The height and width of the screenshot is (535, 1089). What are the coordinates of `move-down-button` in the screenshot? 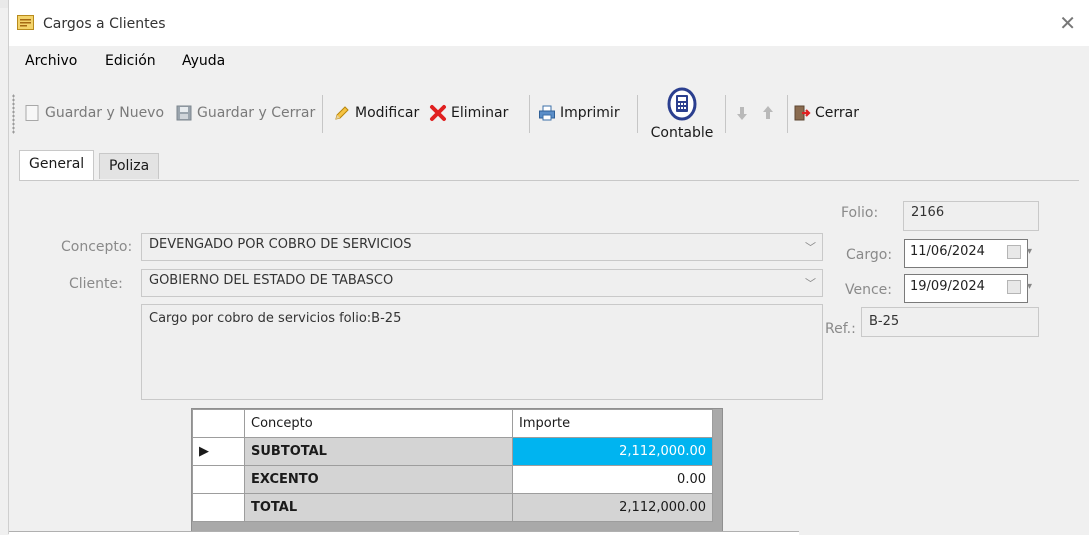 It's located at (744, 113).